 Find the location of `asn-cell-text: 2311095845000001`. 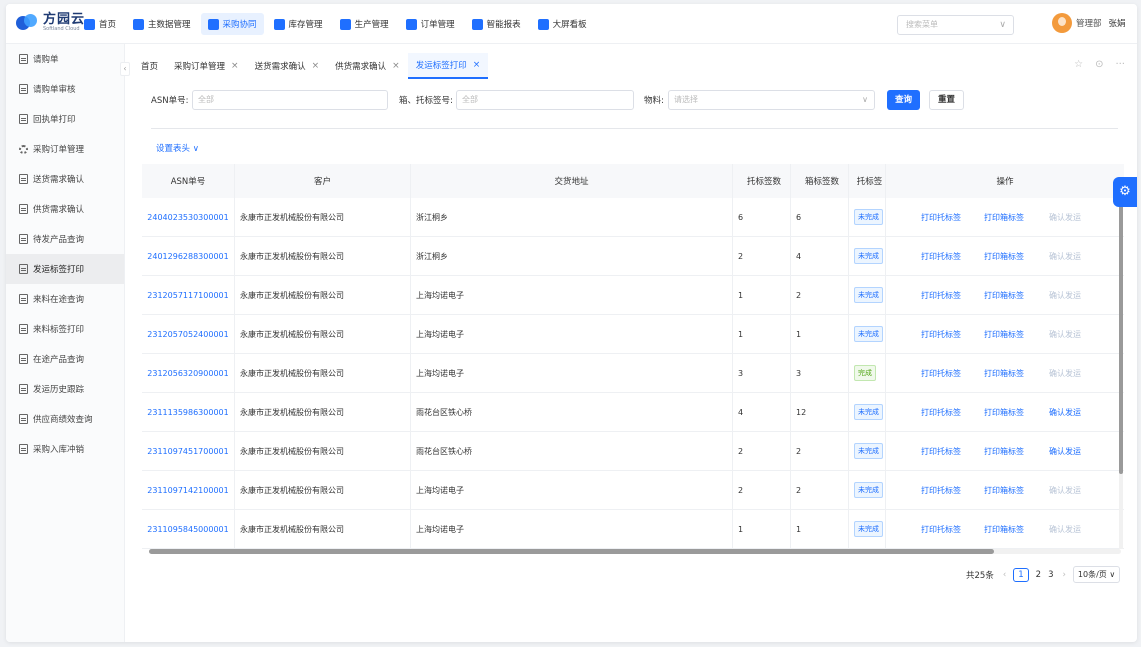

asn-cell-text: 2311095845000001 is located at coordinates (187, 529).